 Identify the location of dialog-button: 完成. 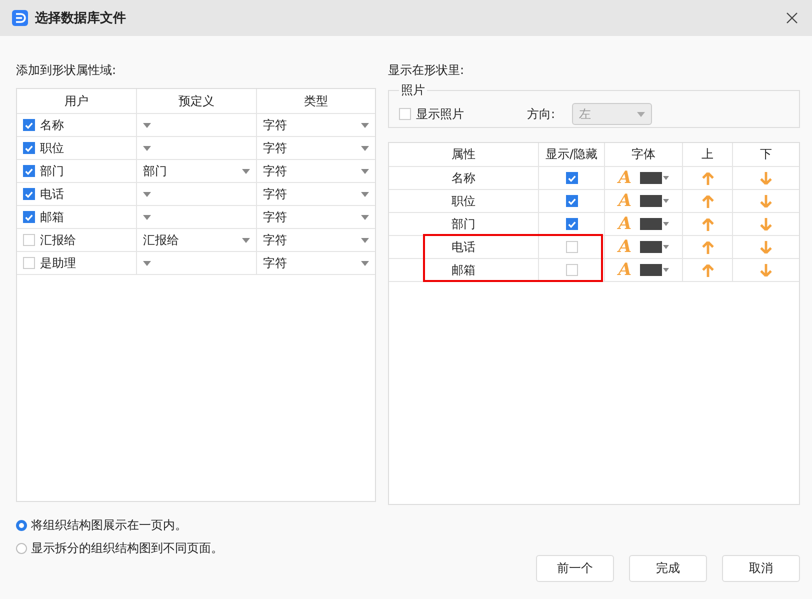
(668, 568).